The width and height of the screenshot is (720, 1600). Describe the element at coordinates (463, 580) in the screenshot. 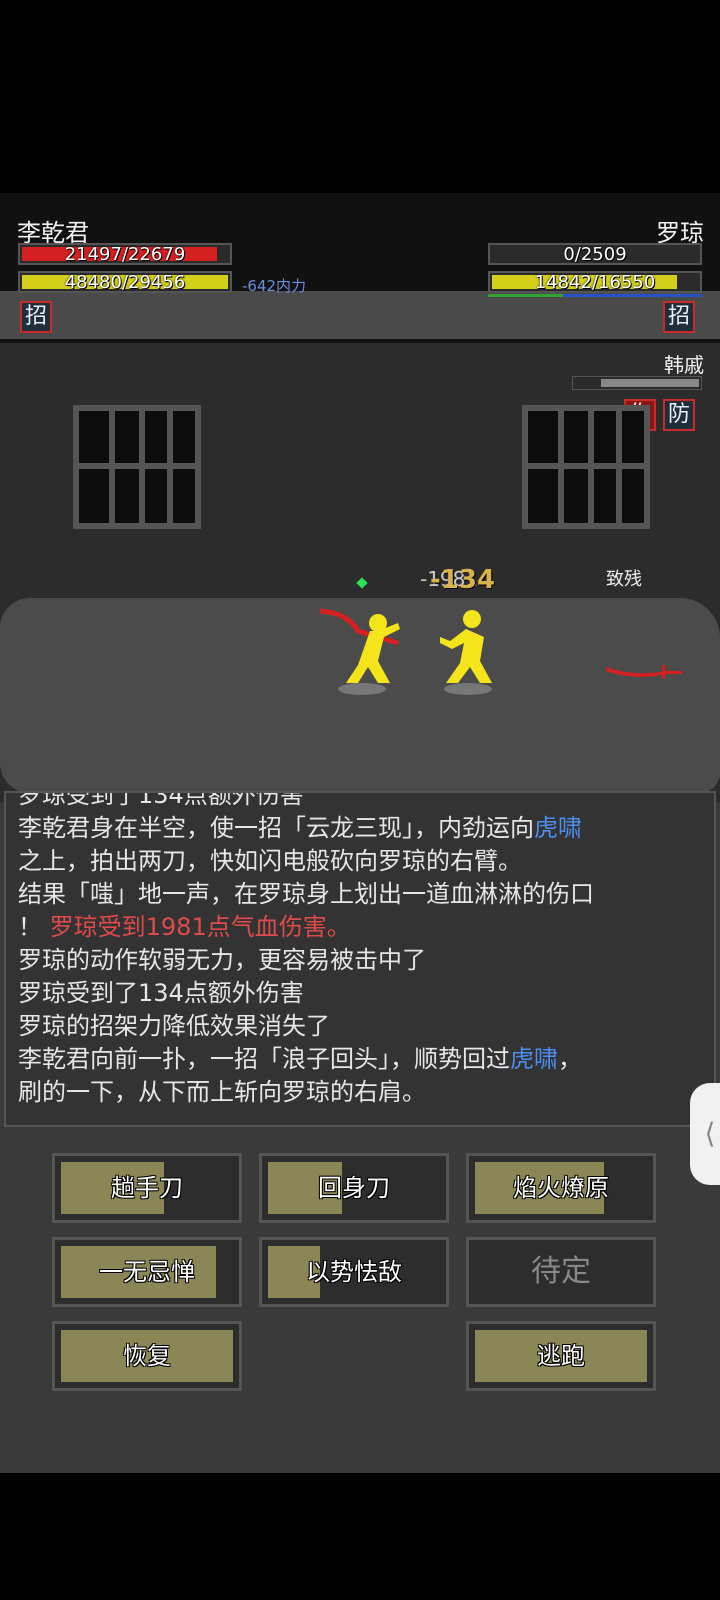

I see `damage-float: -134` at that location.